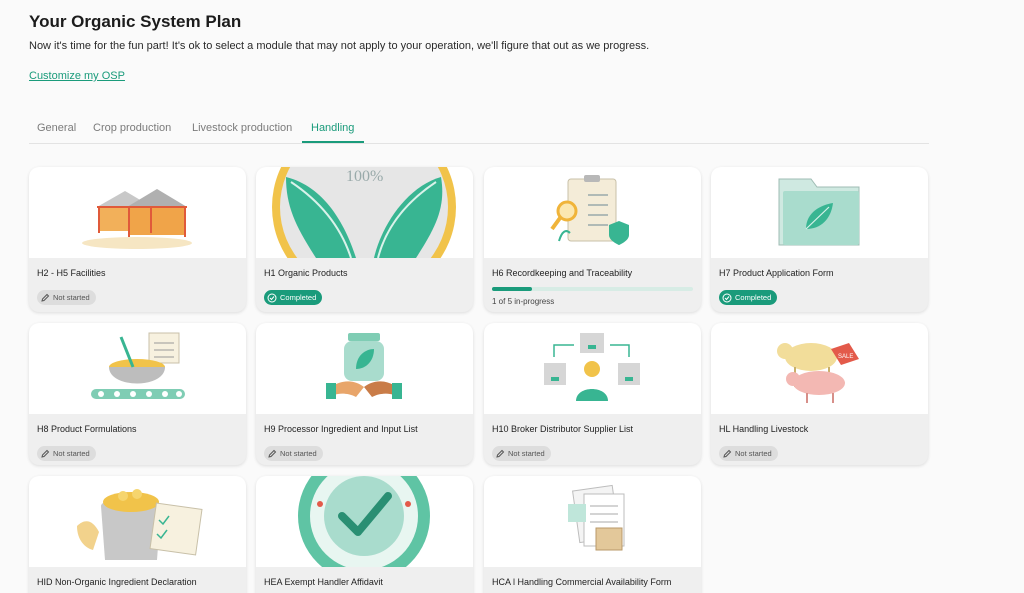  I want to click on facilities-tents-illustration, so click(137, 212).